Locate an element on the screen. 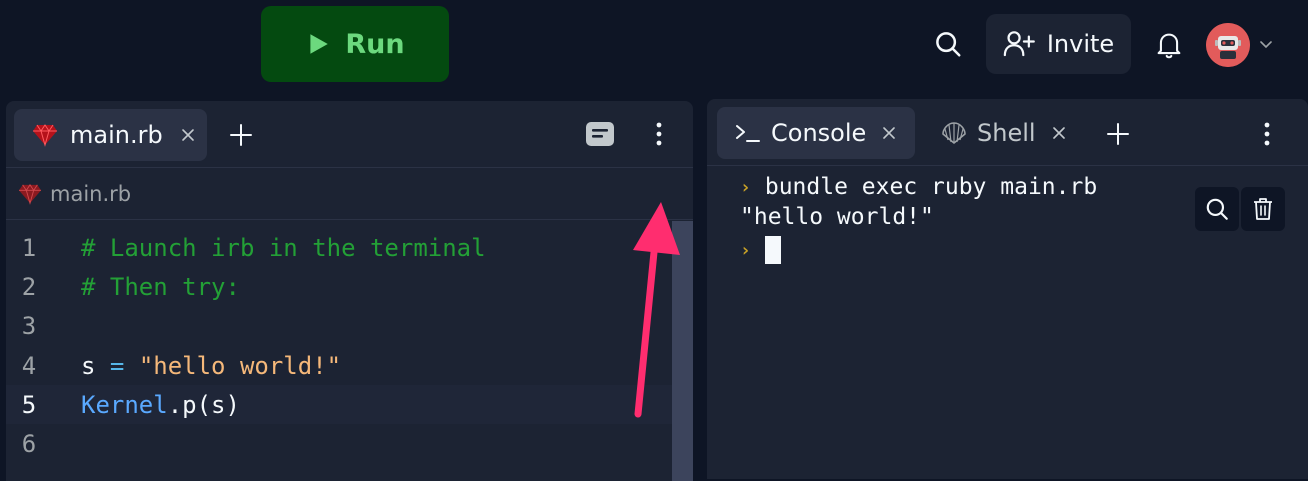 The width and height of the screenshot is (1308, 481). trash-icon is located at coordinates (1263, 209).